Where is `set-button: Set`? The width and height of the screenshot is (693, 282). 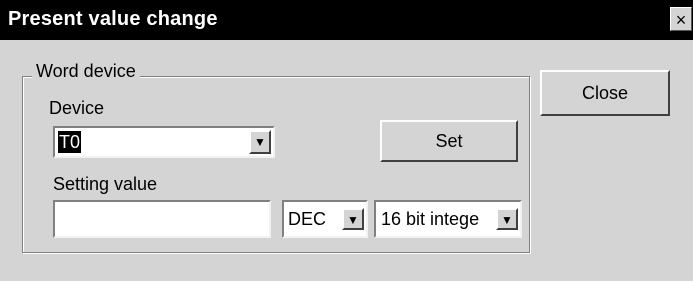 set-button: Set is located at coordinates (449, 141).